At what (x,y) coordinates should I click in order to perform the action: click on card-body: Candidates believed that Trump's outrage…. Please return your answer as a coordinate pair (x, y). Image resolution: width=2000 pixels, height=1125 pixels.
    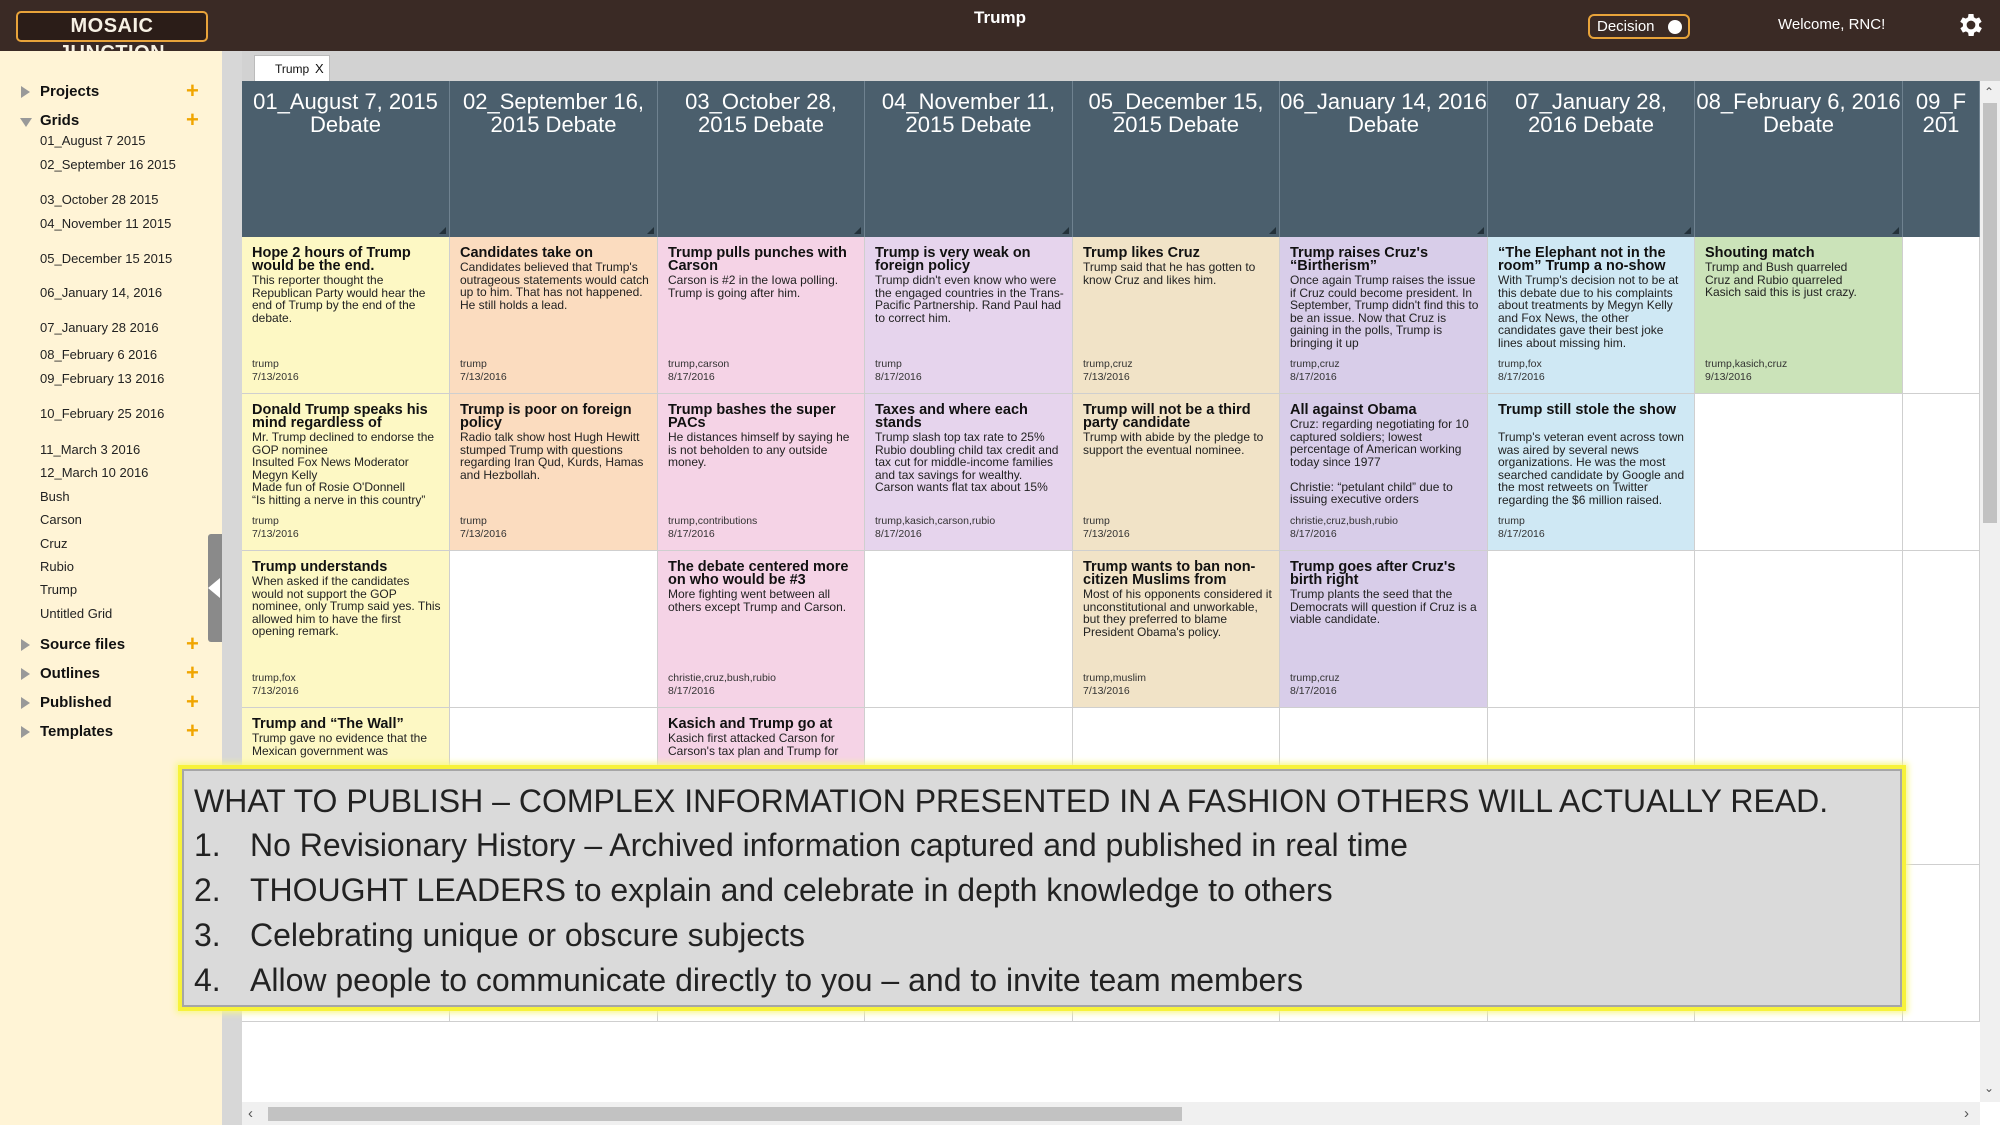
    Looking at the image, I should click on (554, 286).